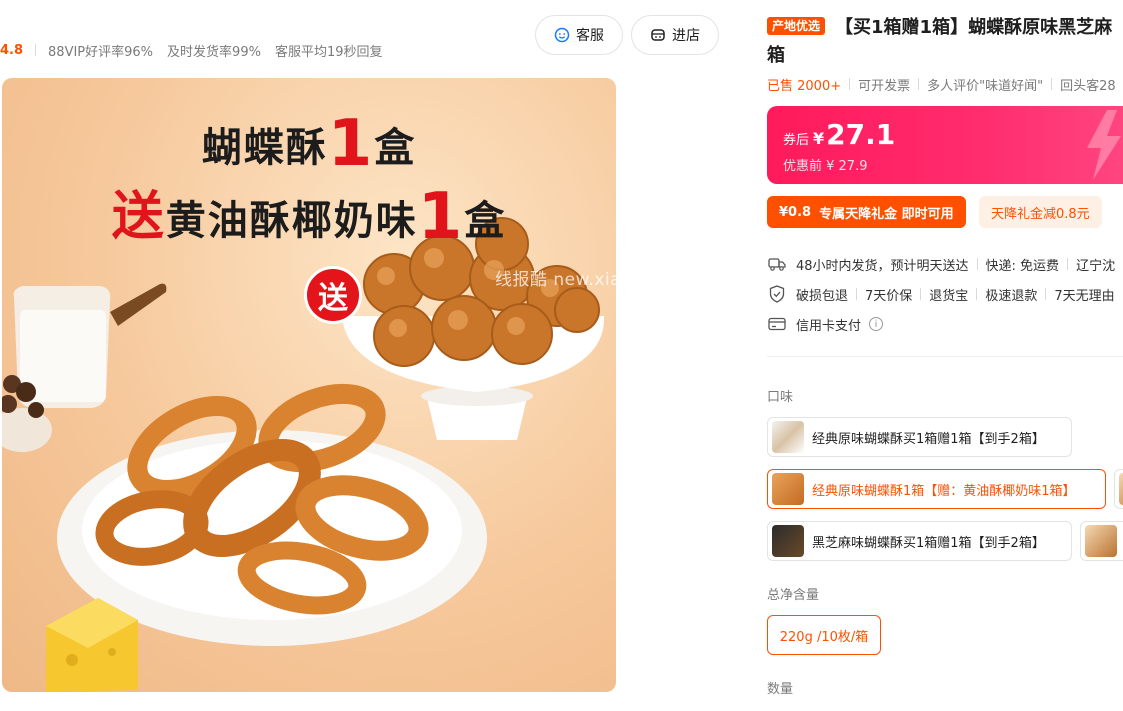  I want to click on section-divider, so click(945, 356).